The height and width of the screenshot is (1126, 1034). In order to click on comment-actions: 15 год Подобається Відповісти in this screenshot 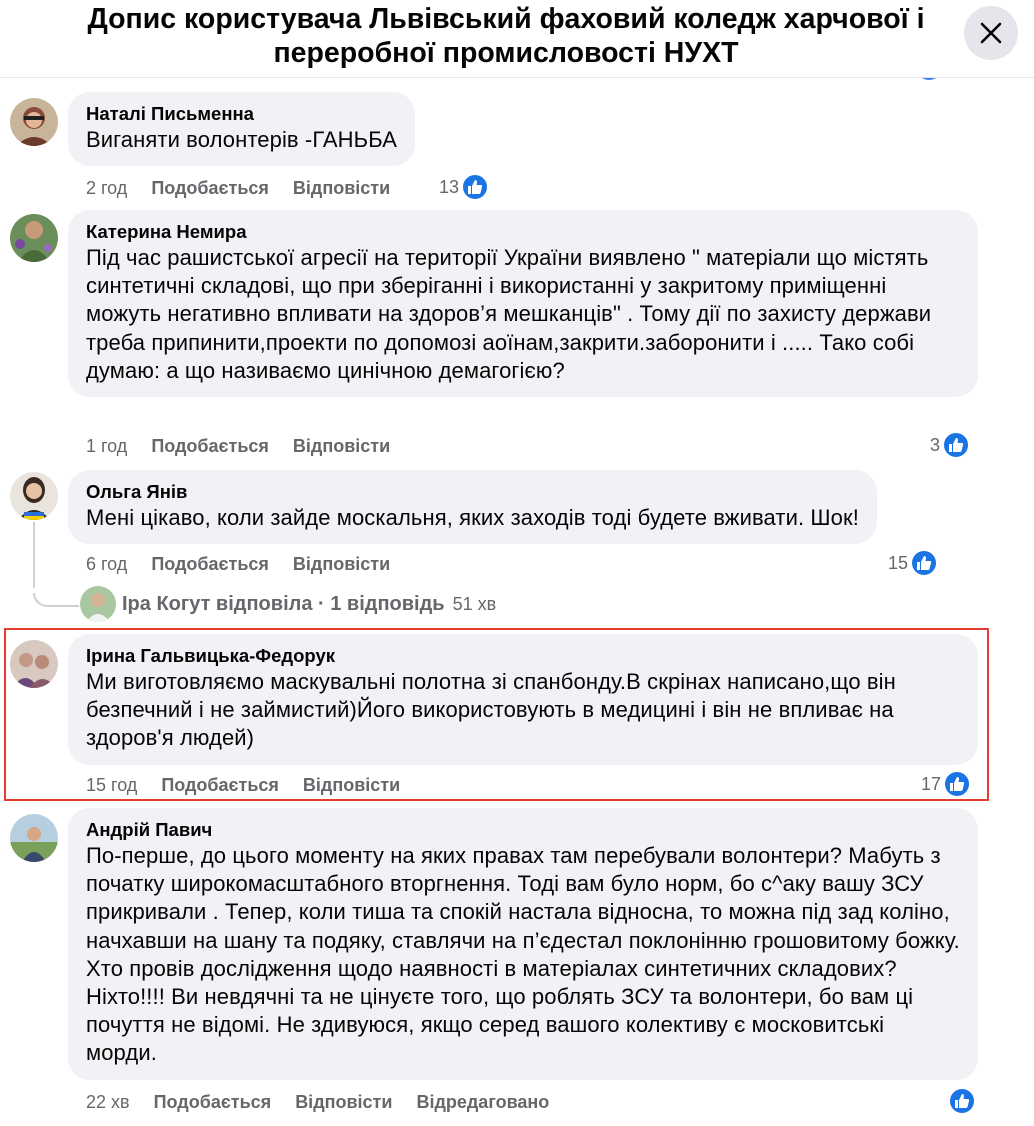, I will do `click(255, 785)`.